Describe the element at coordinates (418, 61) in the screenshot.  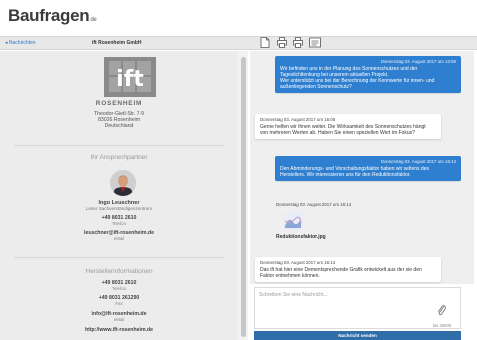
I see `message-timestamp: Donnerstag 03. August 2017 um 13:59` at that location.